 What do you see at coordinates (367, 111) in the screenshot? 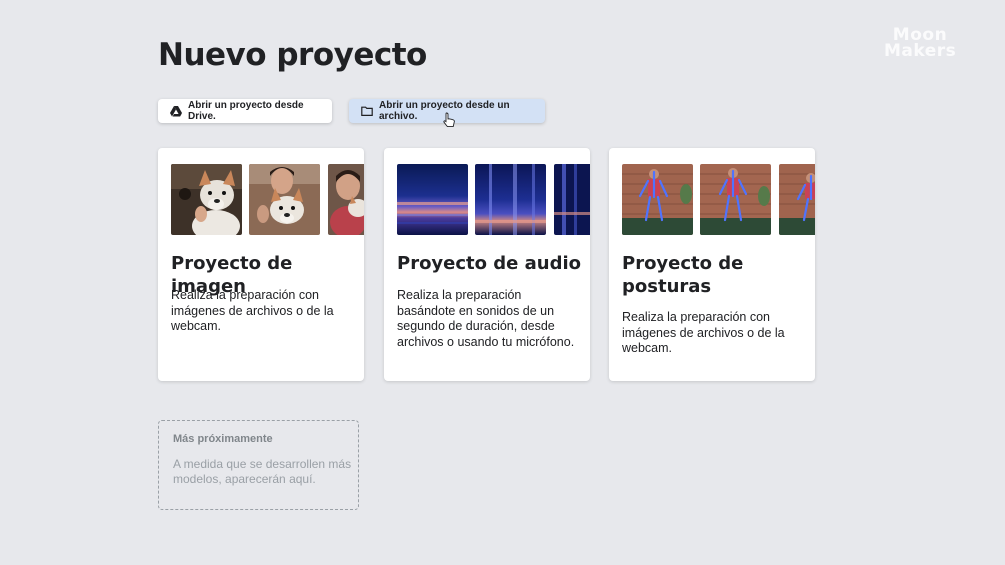
I see `folder-icon` at bounding box center [367, 111].